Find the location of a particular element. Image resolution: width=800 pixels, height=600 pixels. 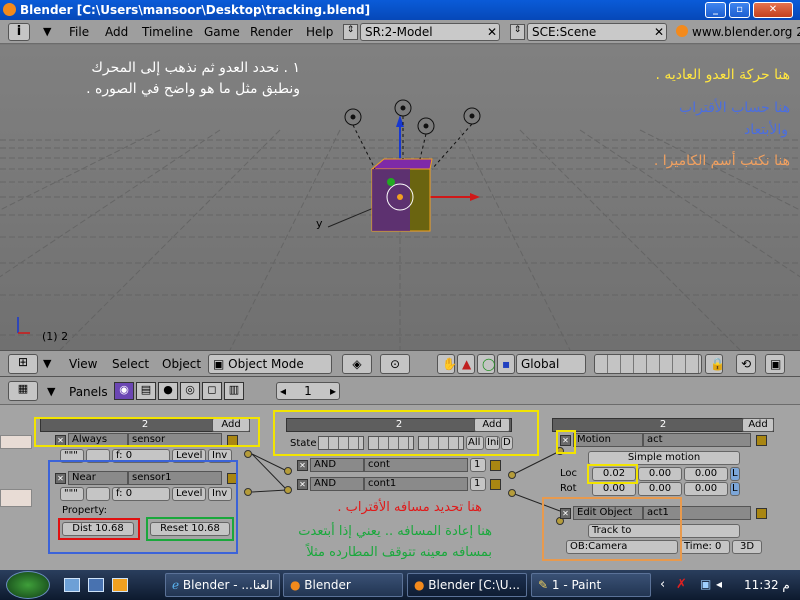

dist-field: Dist 10.68 is located at coordinates (98, 529).